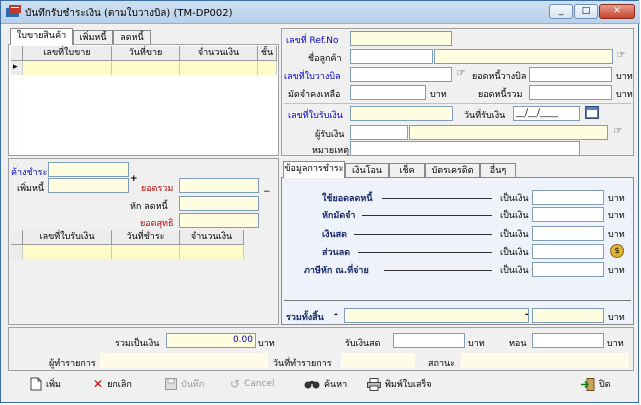 Image resolution: width=641 pixels, height=405 pixels. What do you see at coordinates (429, 340) in the screenshot?
I see `cash-received-input` at bounding box center [429, 340].